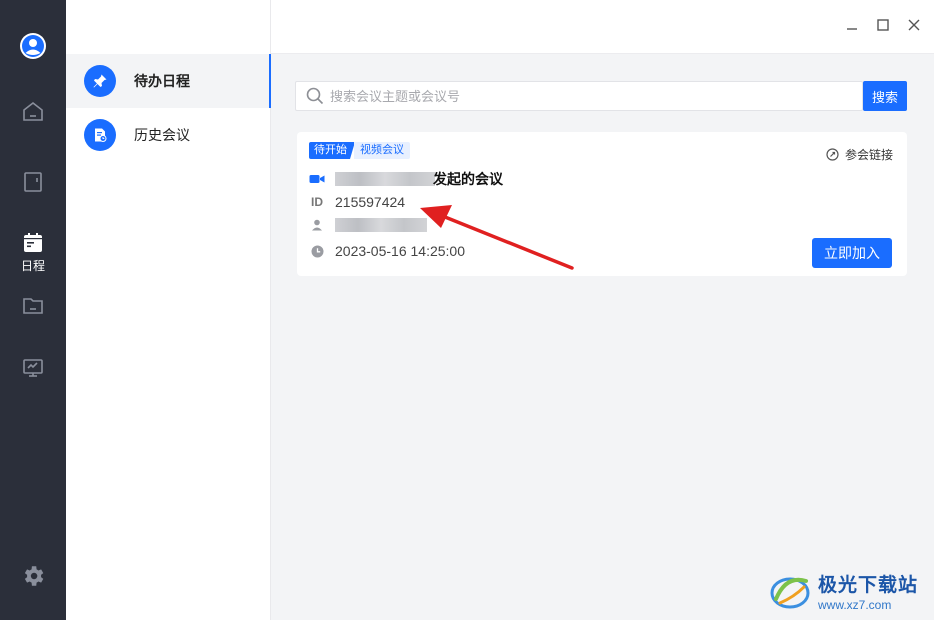  I want to click on subnav-label: 历史会议, so click(162, 135).